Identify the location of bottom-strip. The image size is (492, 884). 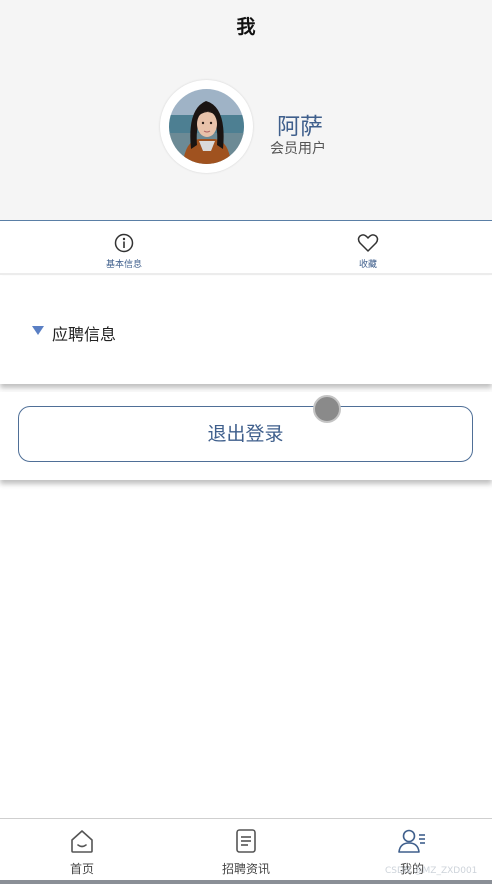
(246, 882).